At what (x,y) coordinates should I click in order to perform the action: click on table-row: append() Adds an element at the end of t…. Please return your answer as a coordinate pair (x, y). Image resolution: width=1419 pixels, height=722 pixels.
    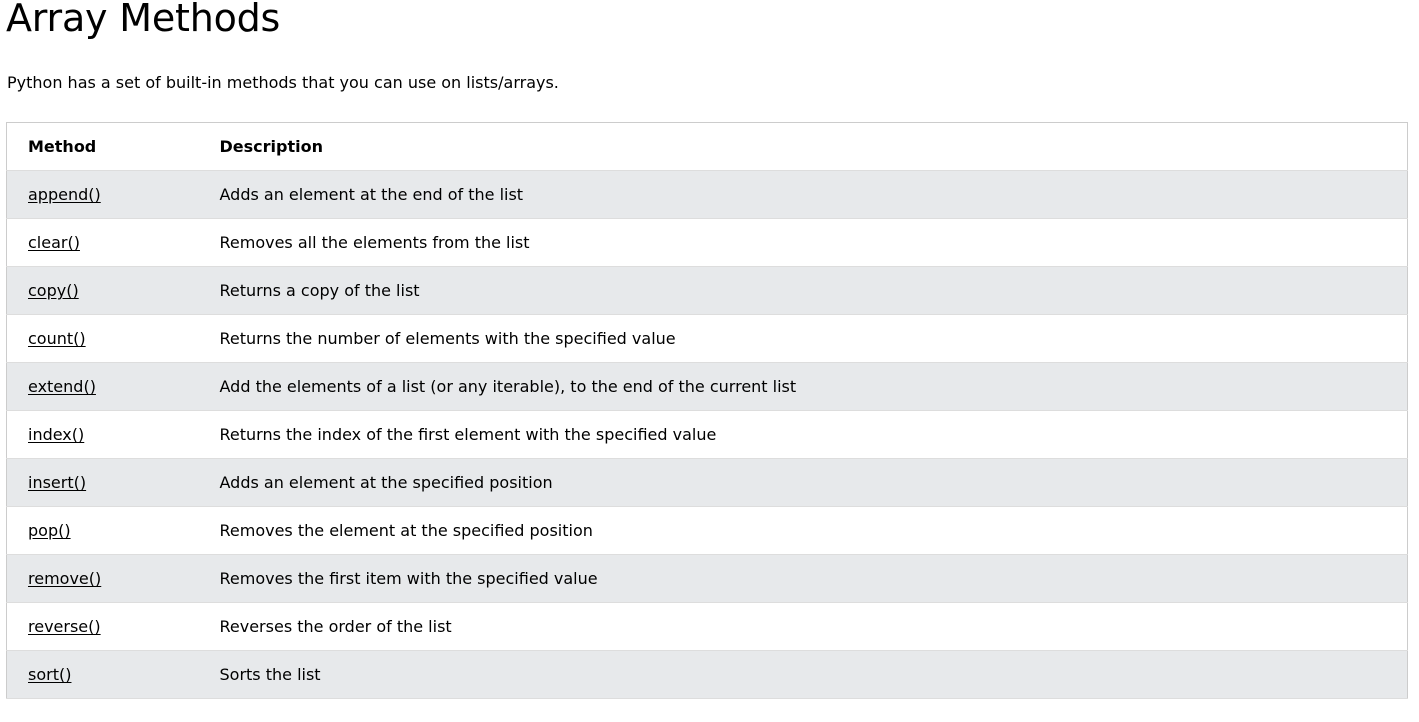
    Looking at the image, I should click on (707, 194).